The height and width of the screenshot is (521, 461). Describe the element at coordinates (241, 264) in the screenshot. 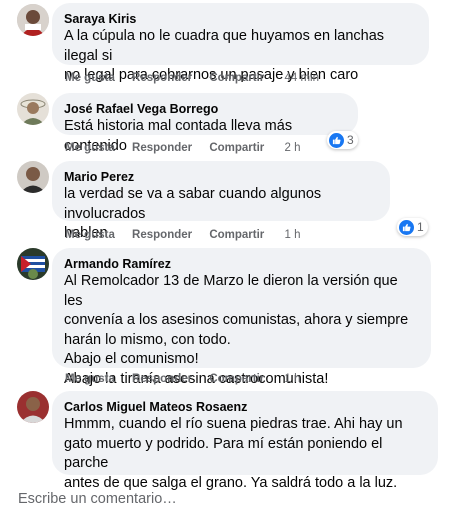

I see `comment-author: Armando Ramírez` at that location.